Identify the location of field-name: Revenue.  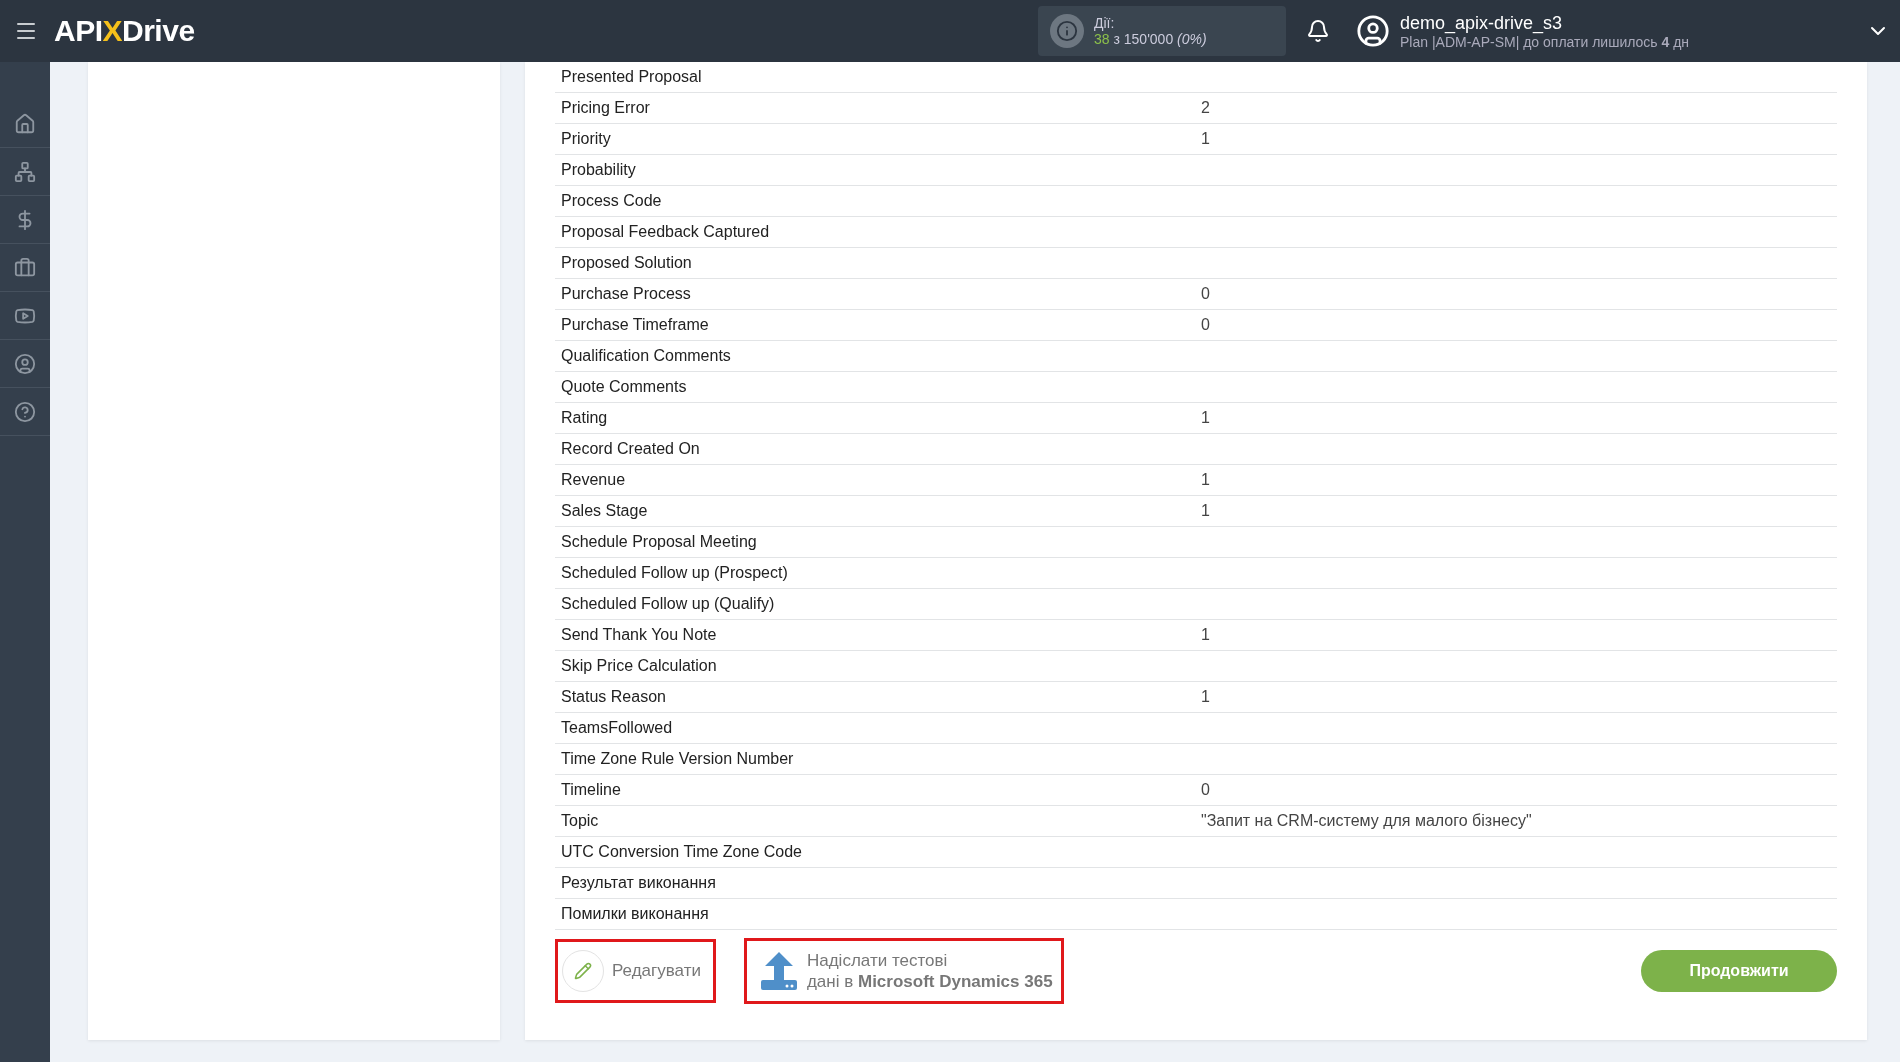
(594, 480).